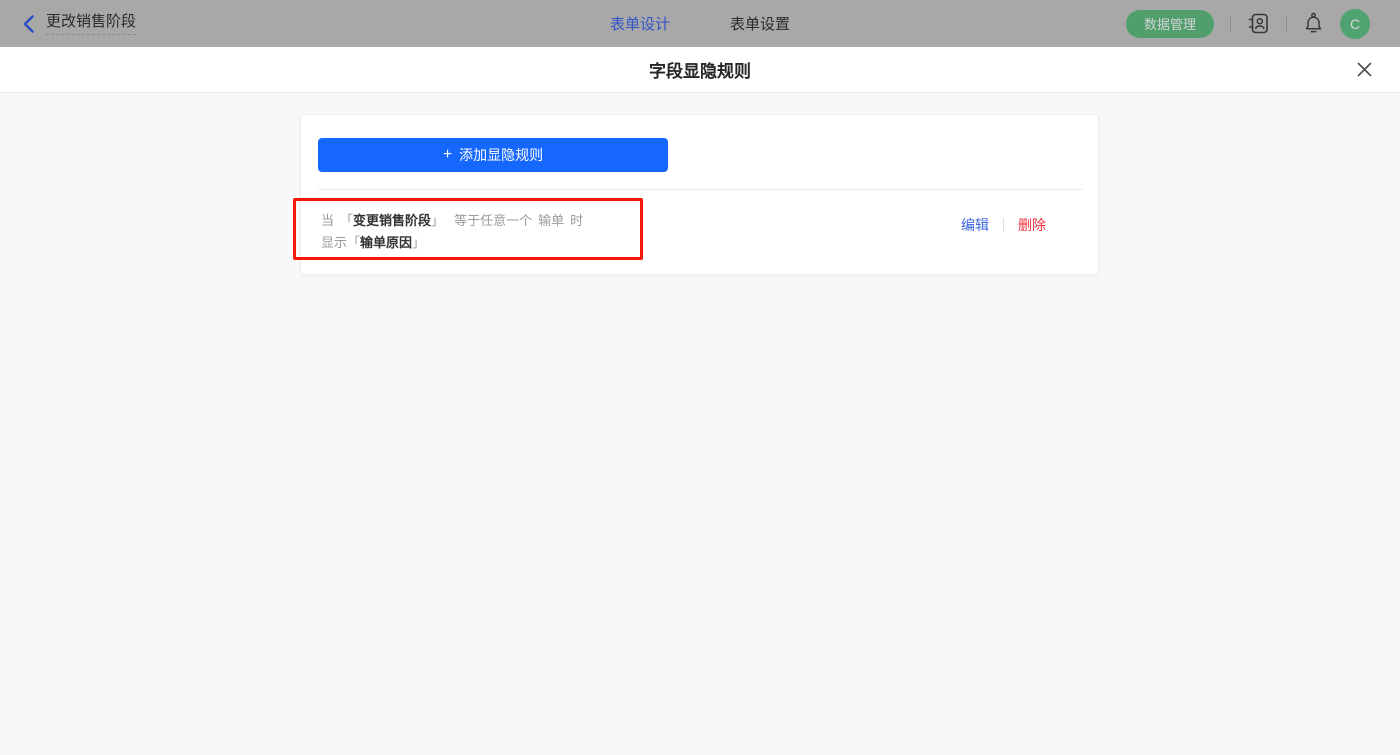  I want to click on modal-header: 字段显隐规则, so click(700, 70).